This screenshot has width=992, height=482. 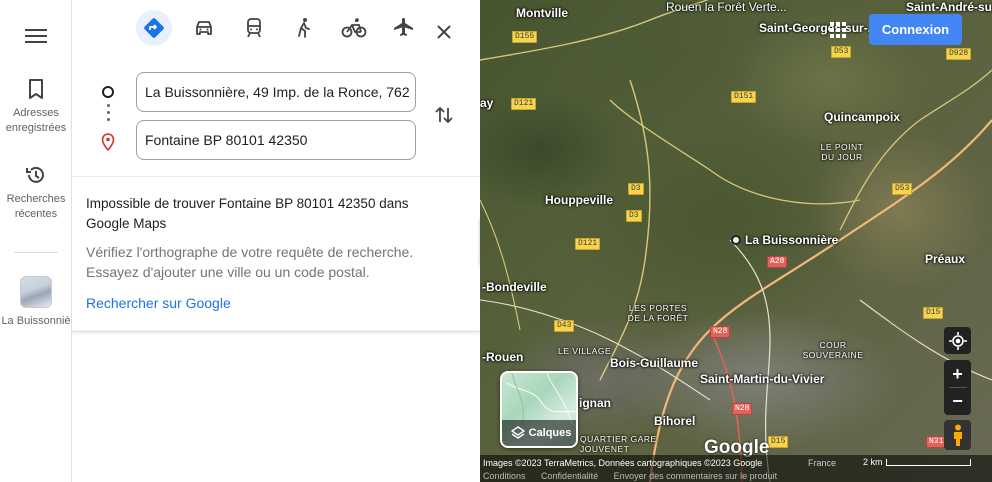 What do you see at coordinates (949, 7) in the screenshot?
I see `place-saint-andre: Saint-André-sur-` at bounding box center [949, 7].